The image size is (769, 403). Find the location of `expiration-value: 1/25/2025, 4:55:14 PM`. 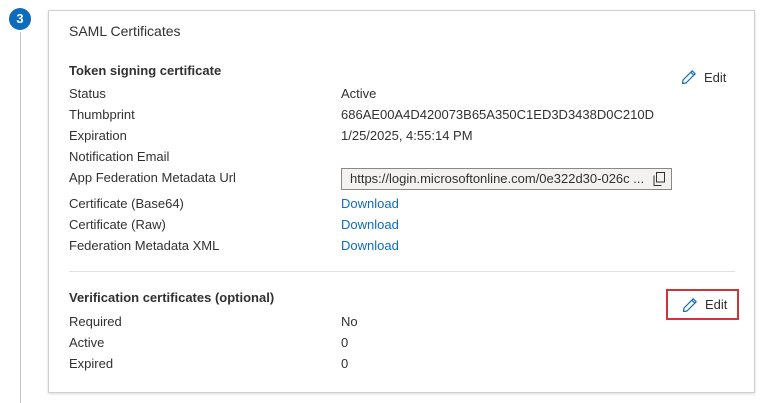

expiration-value: 1/25/2025, 4:55:14 PM is located at coordinates (407, 135).